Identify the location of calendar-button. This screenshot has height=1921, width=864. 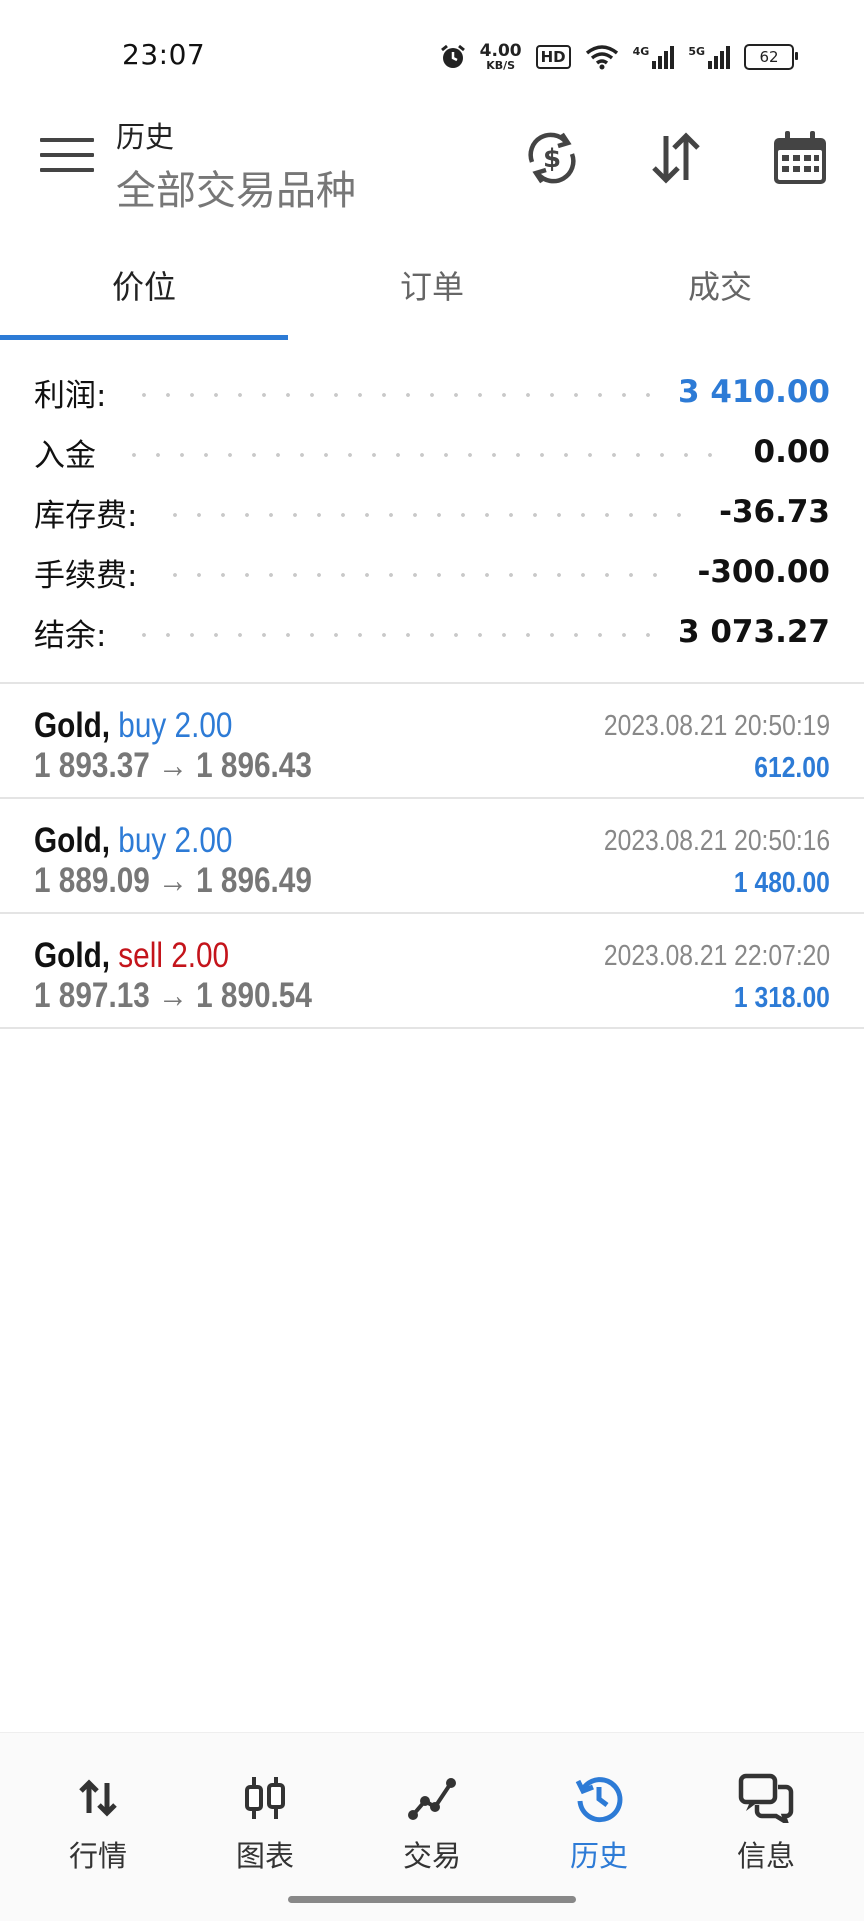
(800, 158).